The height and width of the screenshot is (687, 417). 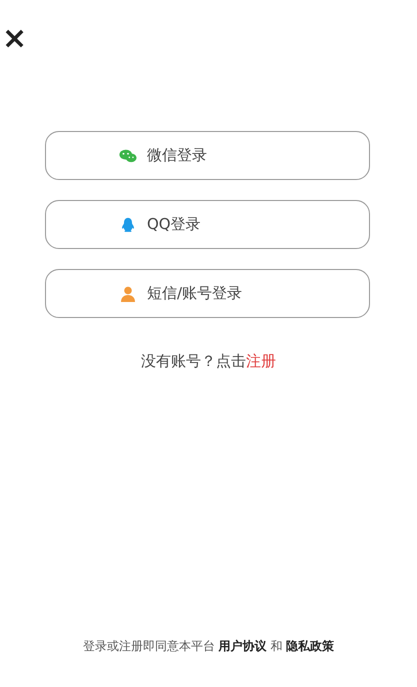 I want to click on register-prompt: 没有账号？点击注册, so click(x=208, y=361).